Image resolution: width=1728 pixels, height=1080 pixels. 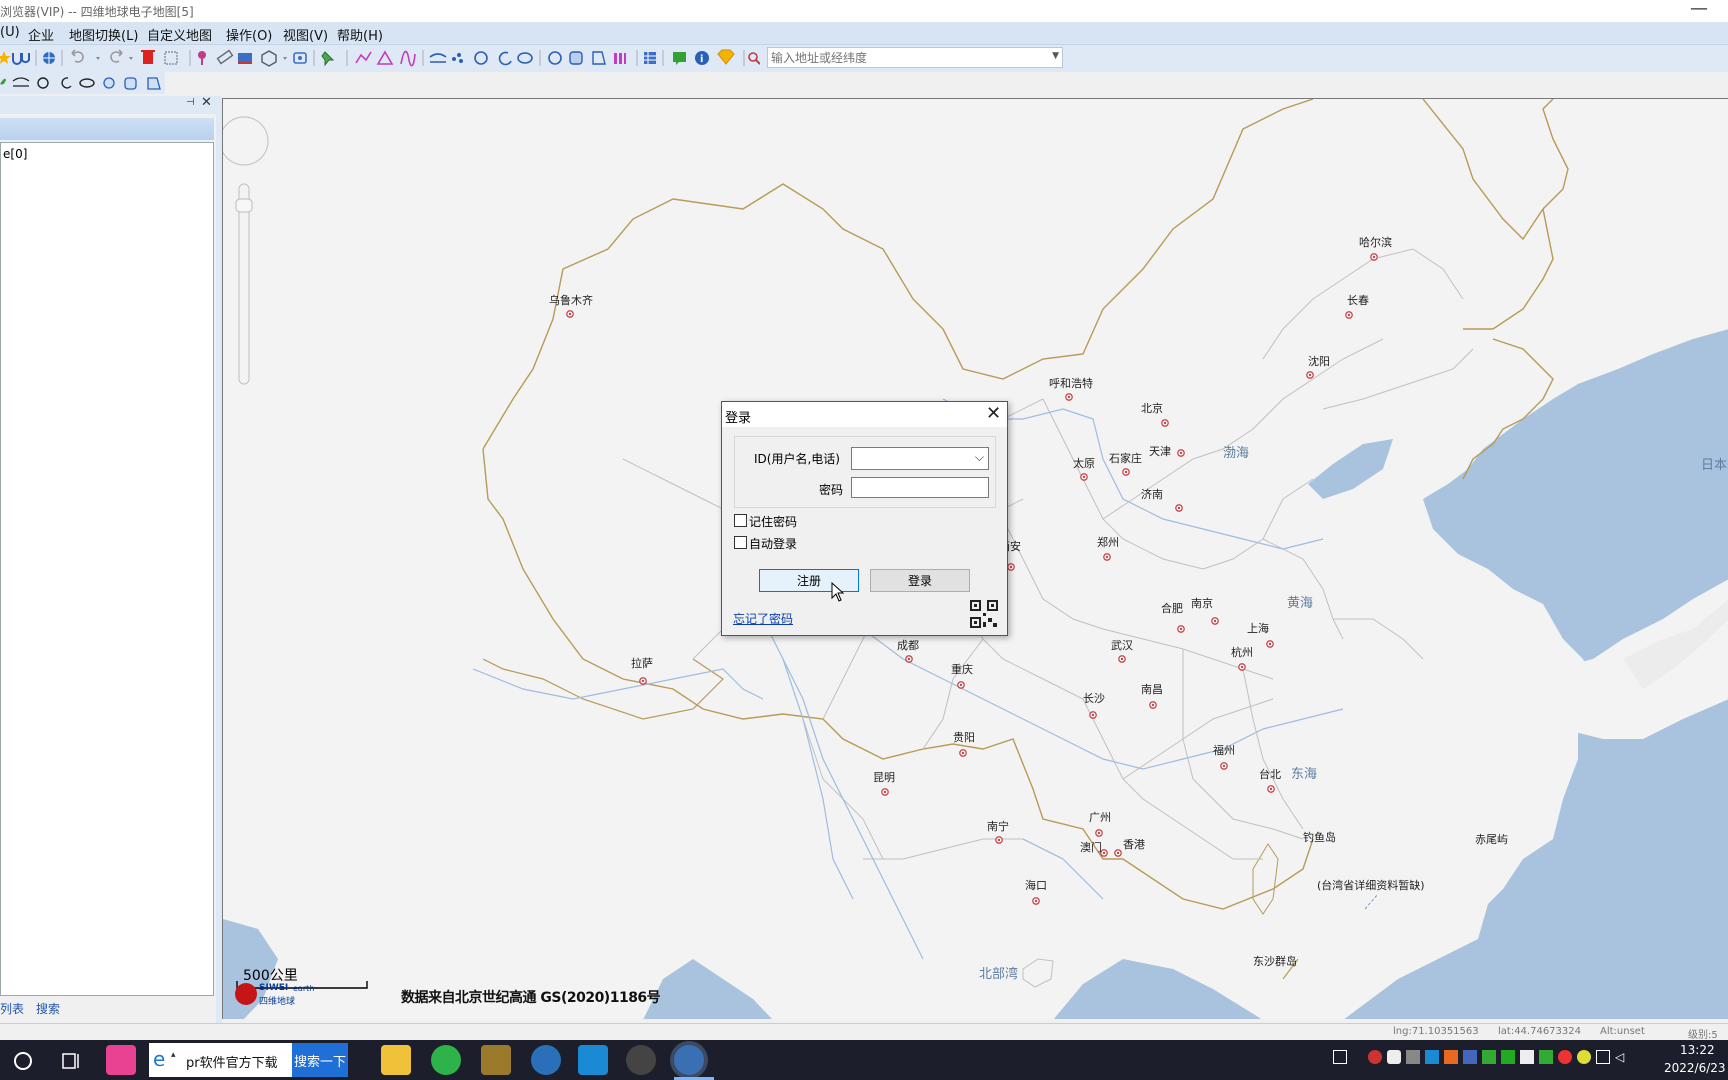 I want to click on qq-app-icon, so click(x=593, y=1060).